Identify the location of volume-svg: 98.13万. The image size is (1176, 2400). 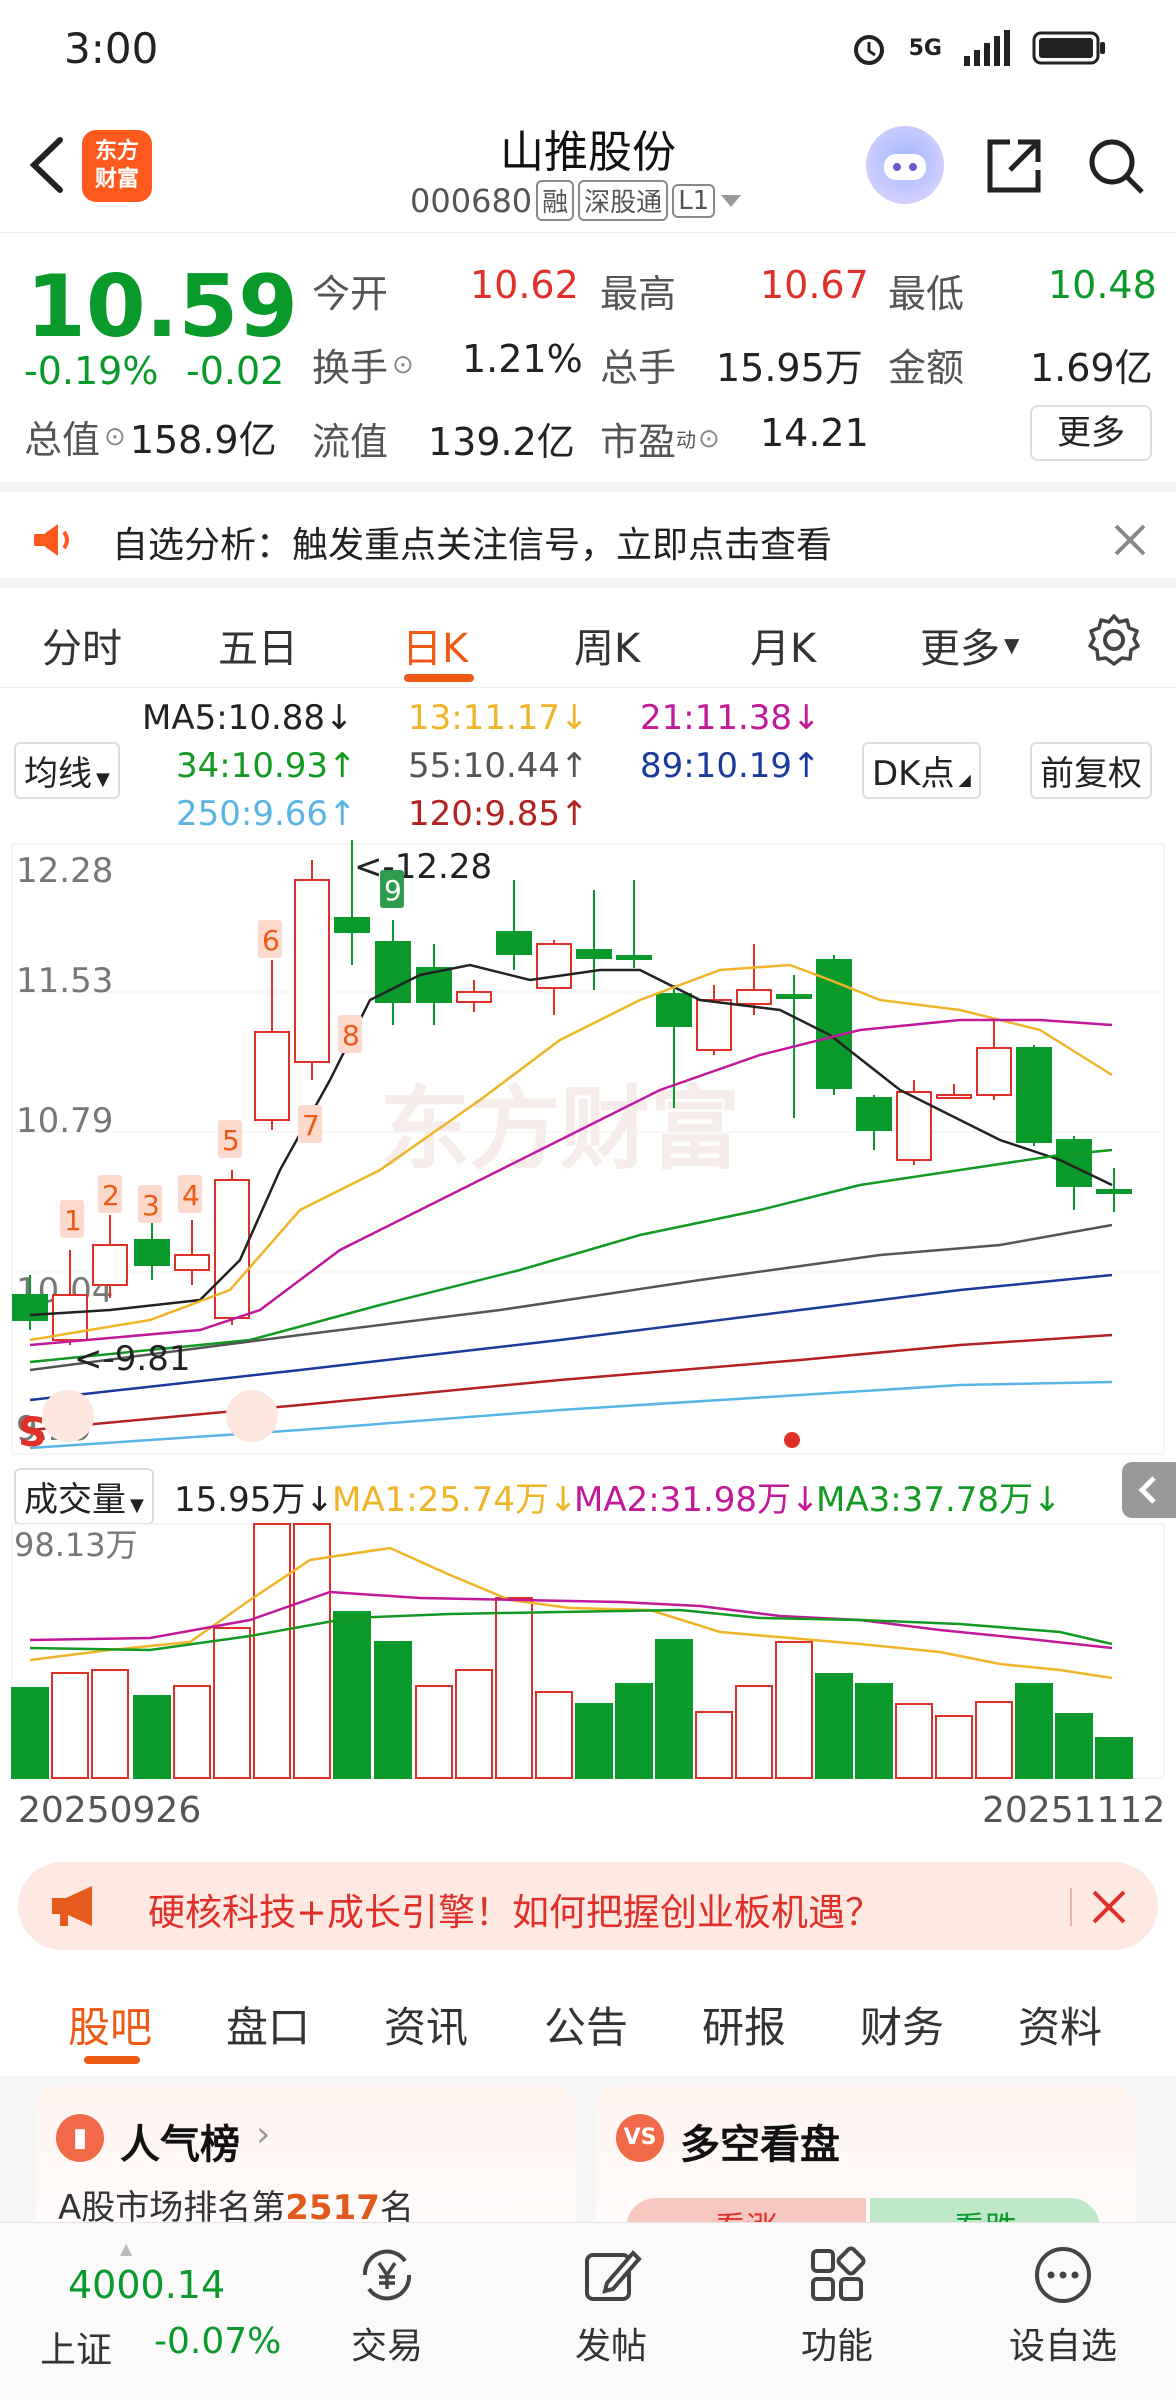
(588, 1651).